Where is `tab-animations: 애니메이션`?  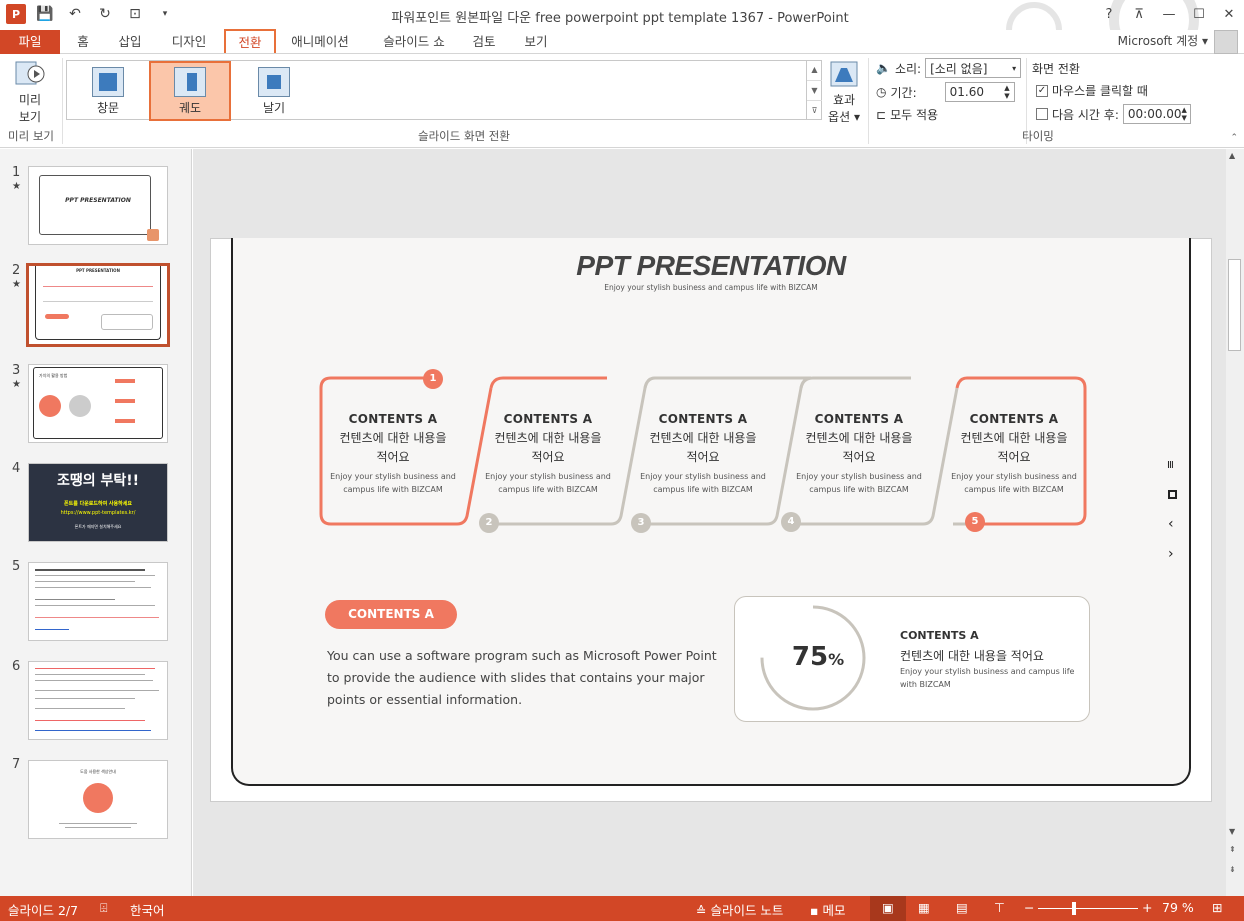
tab-animations: 애니메이션 is located at coordinates (320, 42).